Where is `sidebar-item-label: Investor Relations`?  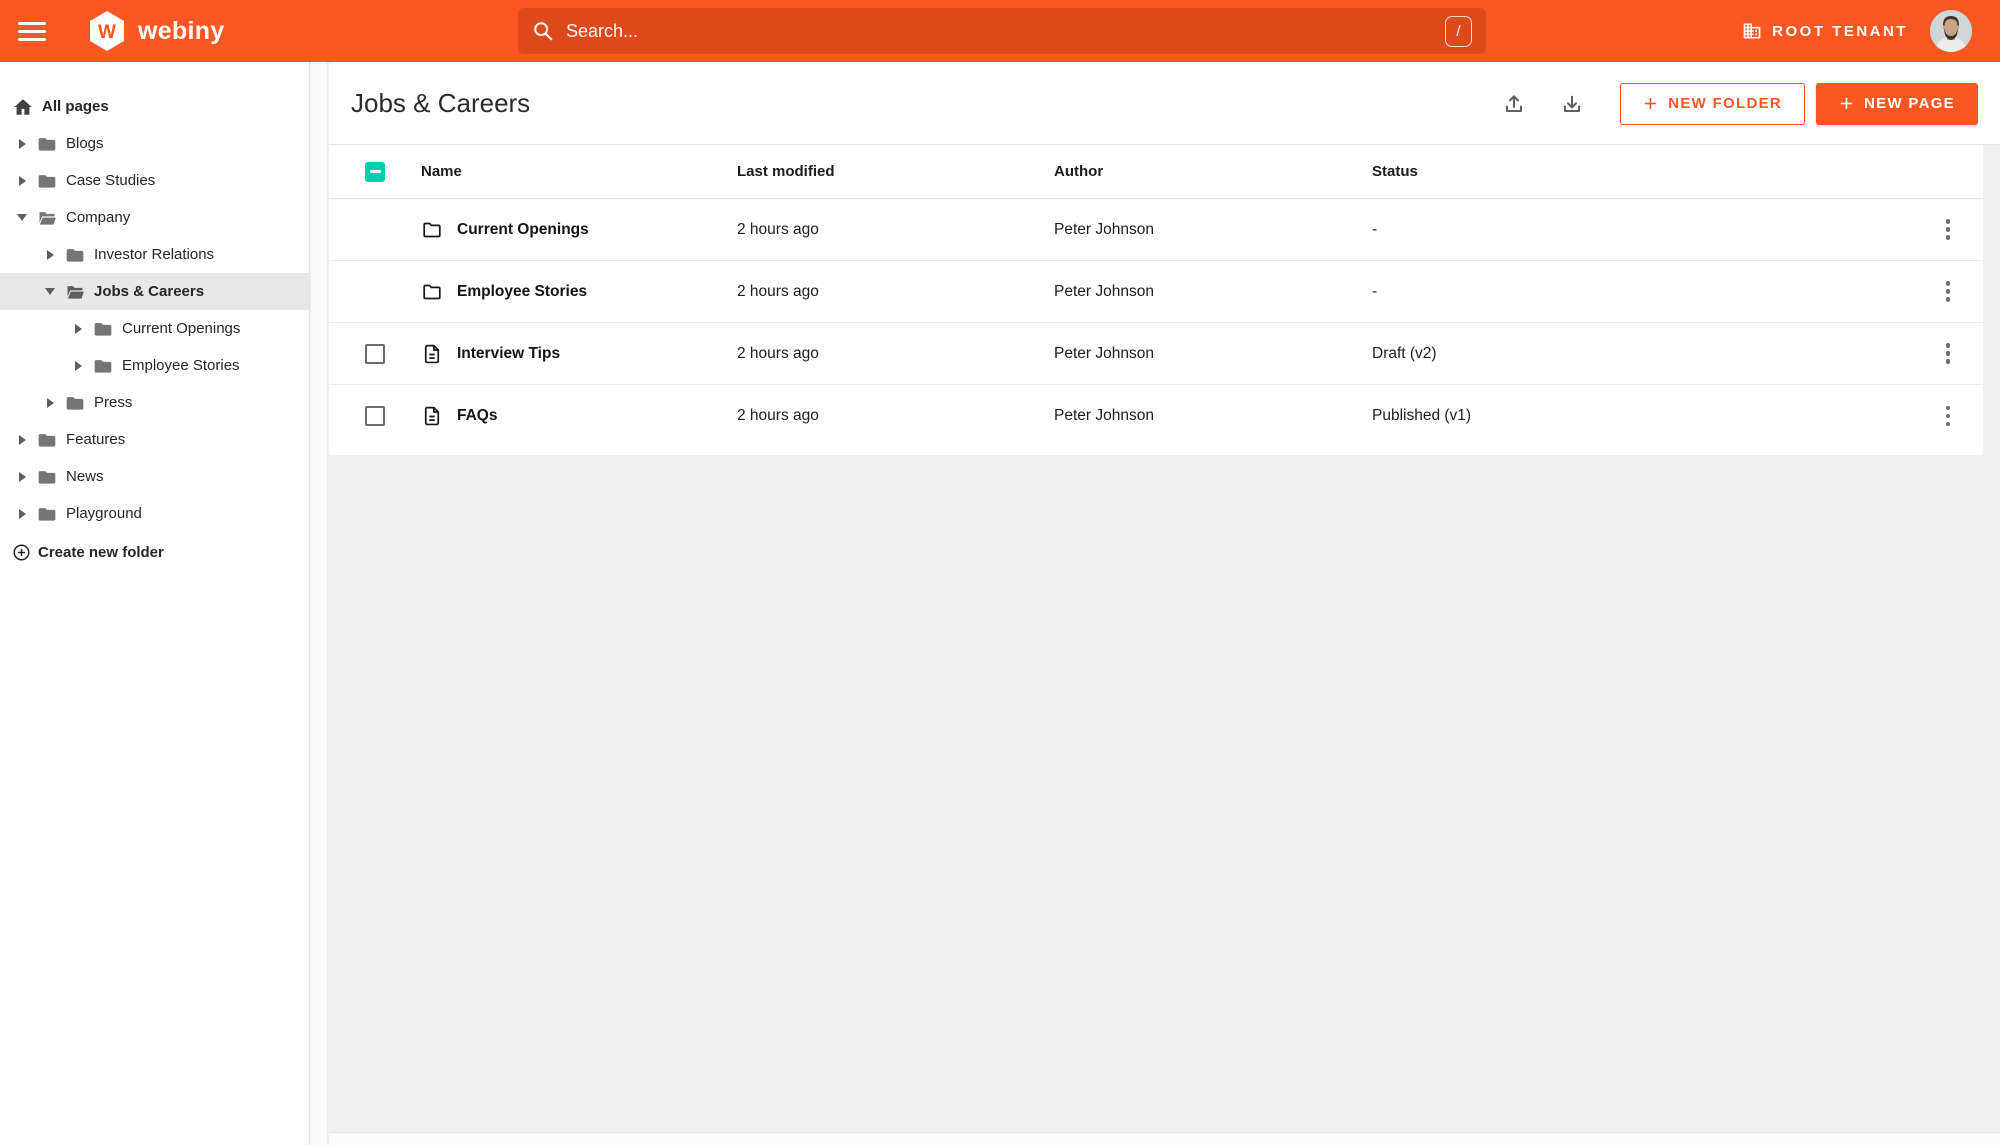 sidebar-item-label: Investor Relations is located at coordinates (154, 254).